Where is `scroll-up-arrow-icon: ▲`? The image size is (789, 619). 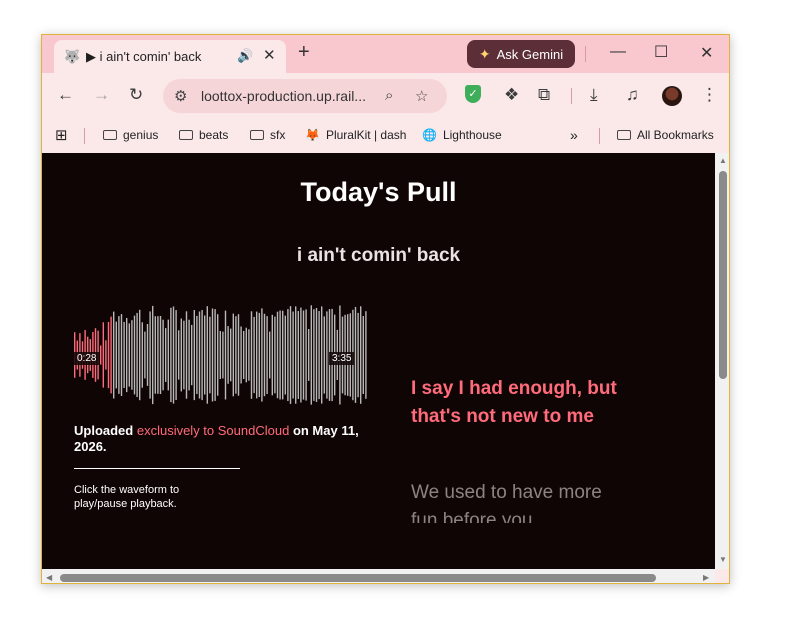 scroll-up-arrow-icon: ▲ is located at coordinates (723, 160).